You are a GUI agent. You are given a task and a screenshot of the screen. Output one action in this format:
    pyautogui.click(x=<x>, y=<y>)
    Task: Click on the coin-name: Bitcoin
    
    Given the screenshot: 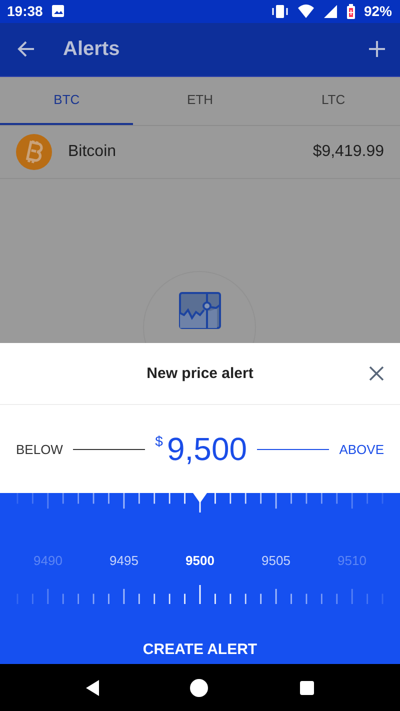 What is the action you would take?
    pyautogui.click(x=93, y=151)
    